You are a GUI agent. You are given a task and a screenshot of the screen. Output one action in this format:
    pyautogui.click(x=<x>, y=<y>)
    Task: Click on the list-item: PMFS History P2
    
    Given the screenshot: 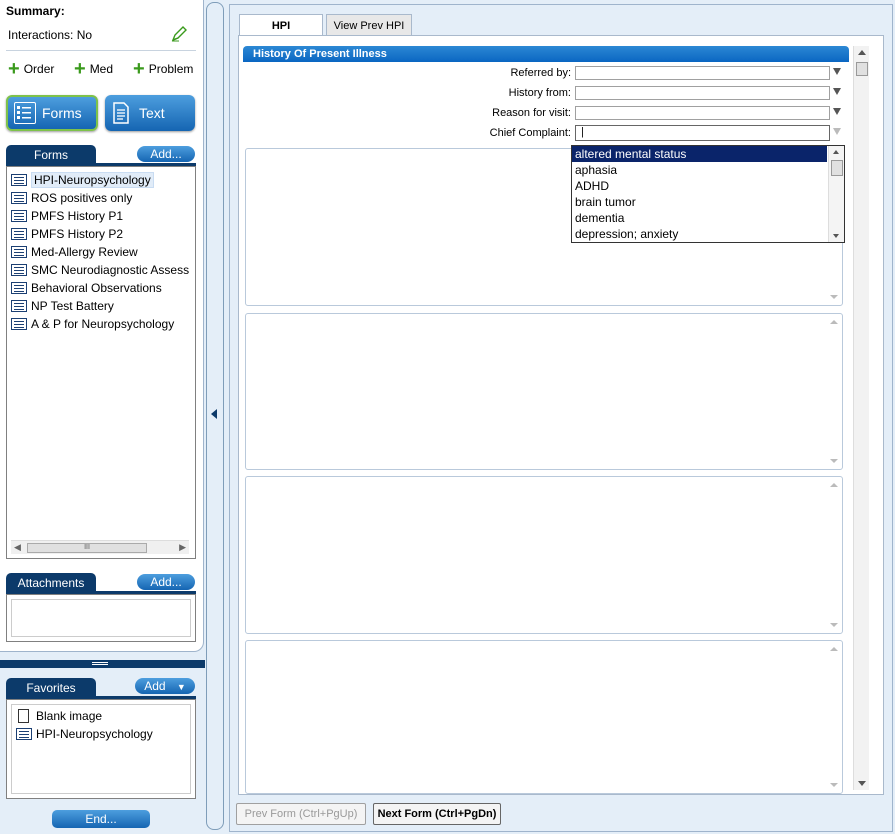 What is the action you would take?
    pyautogui.click(x=101, y=234)
    